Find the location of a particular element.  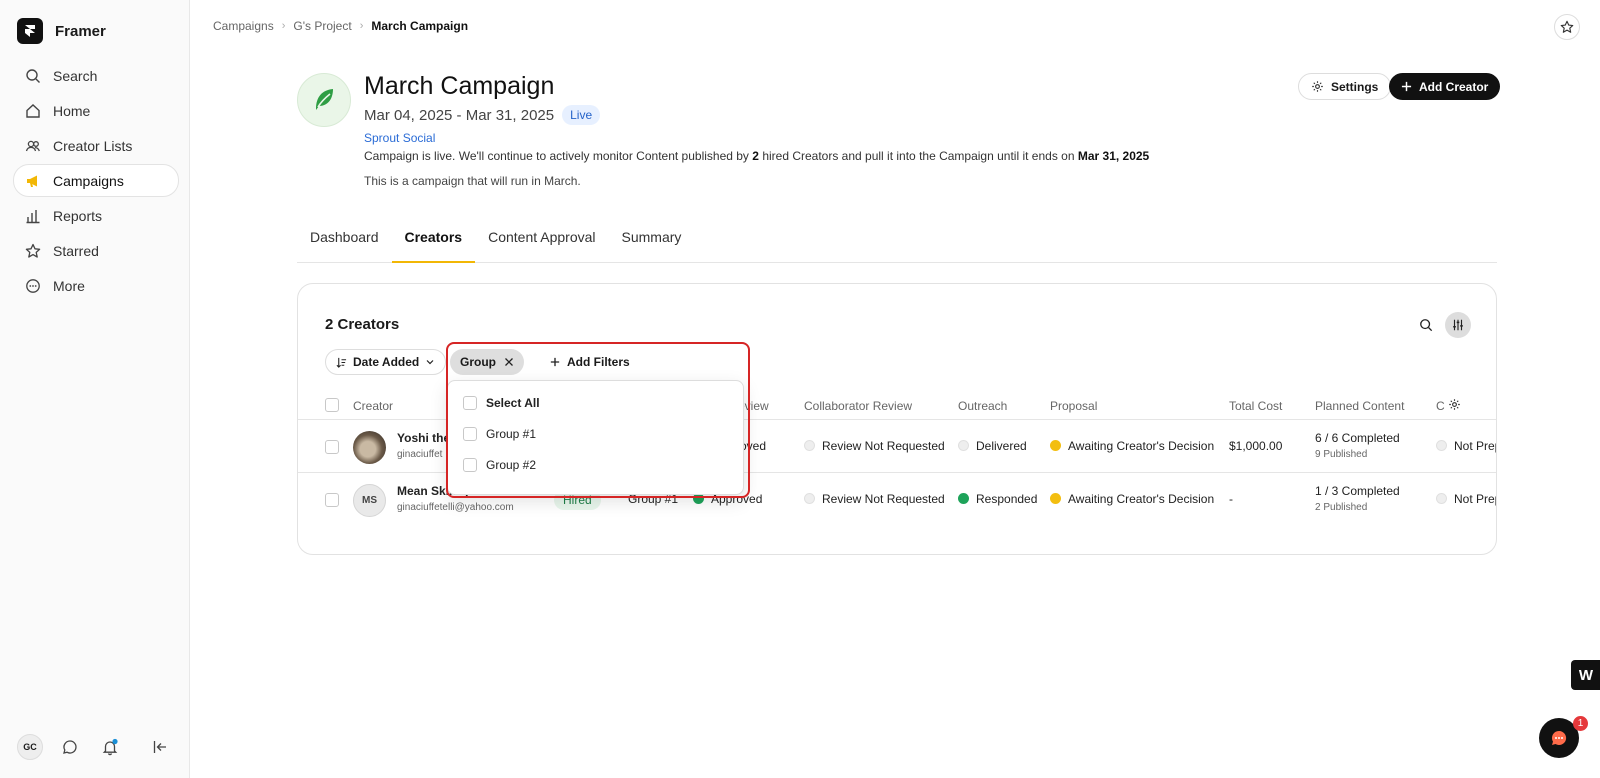

campaign-dates: Mar 04, 2025 - Mar 31, 2025 Live is located at coordinates (482, 115).